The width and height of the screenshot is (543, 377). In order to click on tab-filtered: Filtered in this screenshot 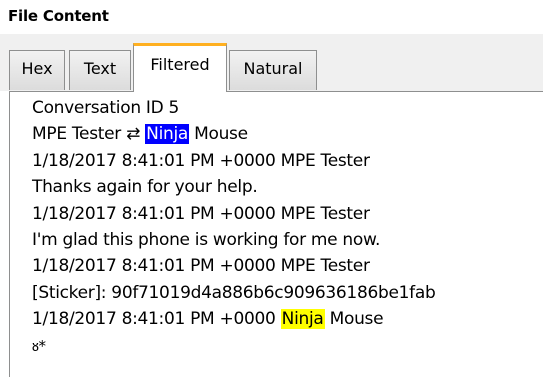, I will do `click(180, 67)`.